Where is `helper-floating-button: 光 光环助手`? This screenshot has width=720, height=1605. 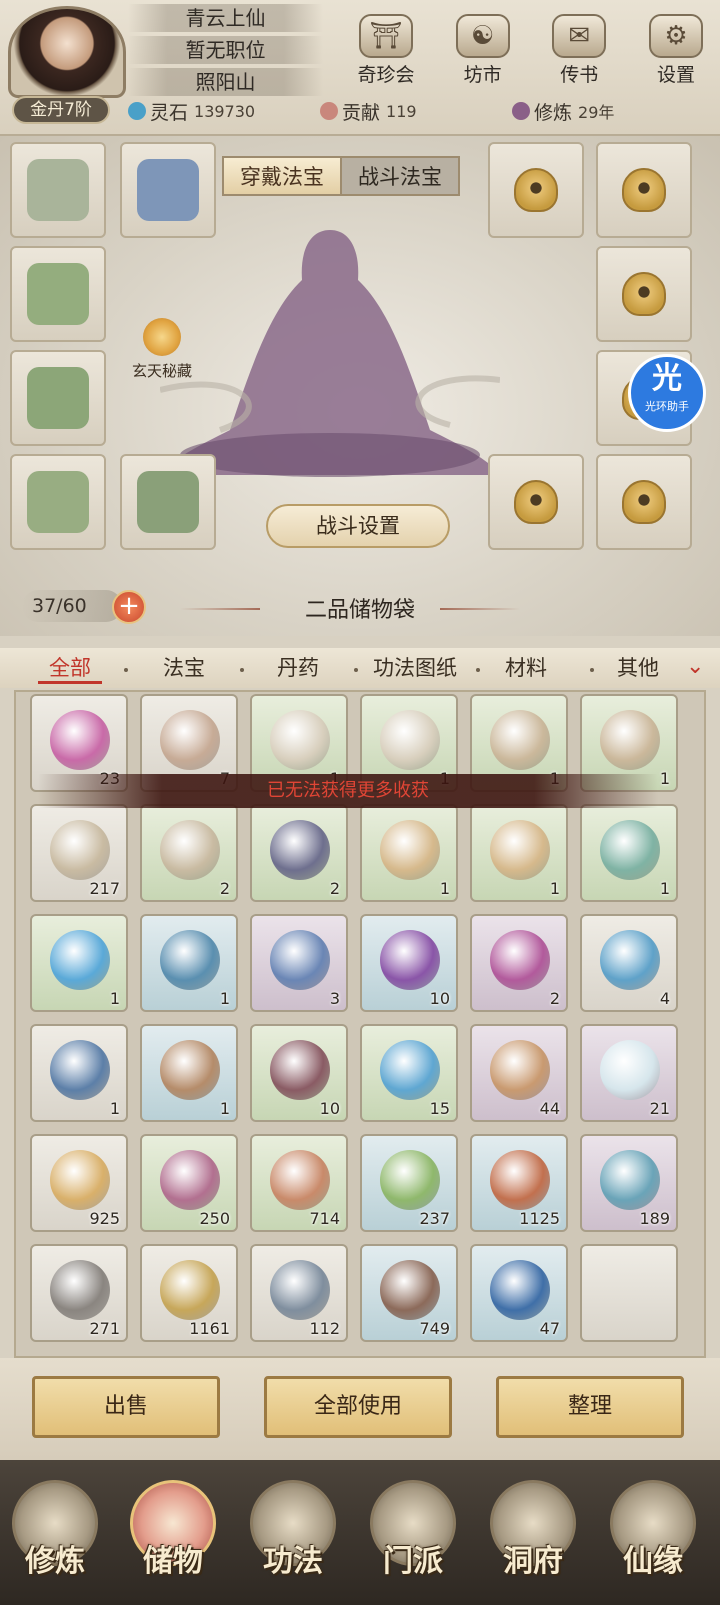 helper-floating-button: 光 光环助手 is located at coordinates (667, 393).